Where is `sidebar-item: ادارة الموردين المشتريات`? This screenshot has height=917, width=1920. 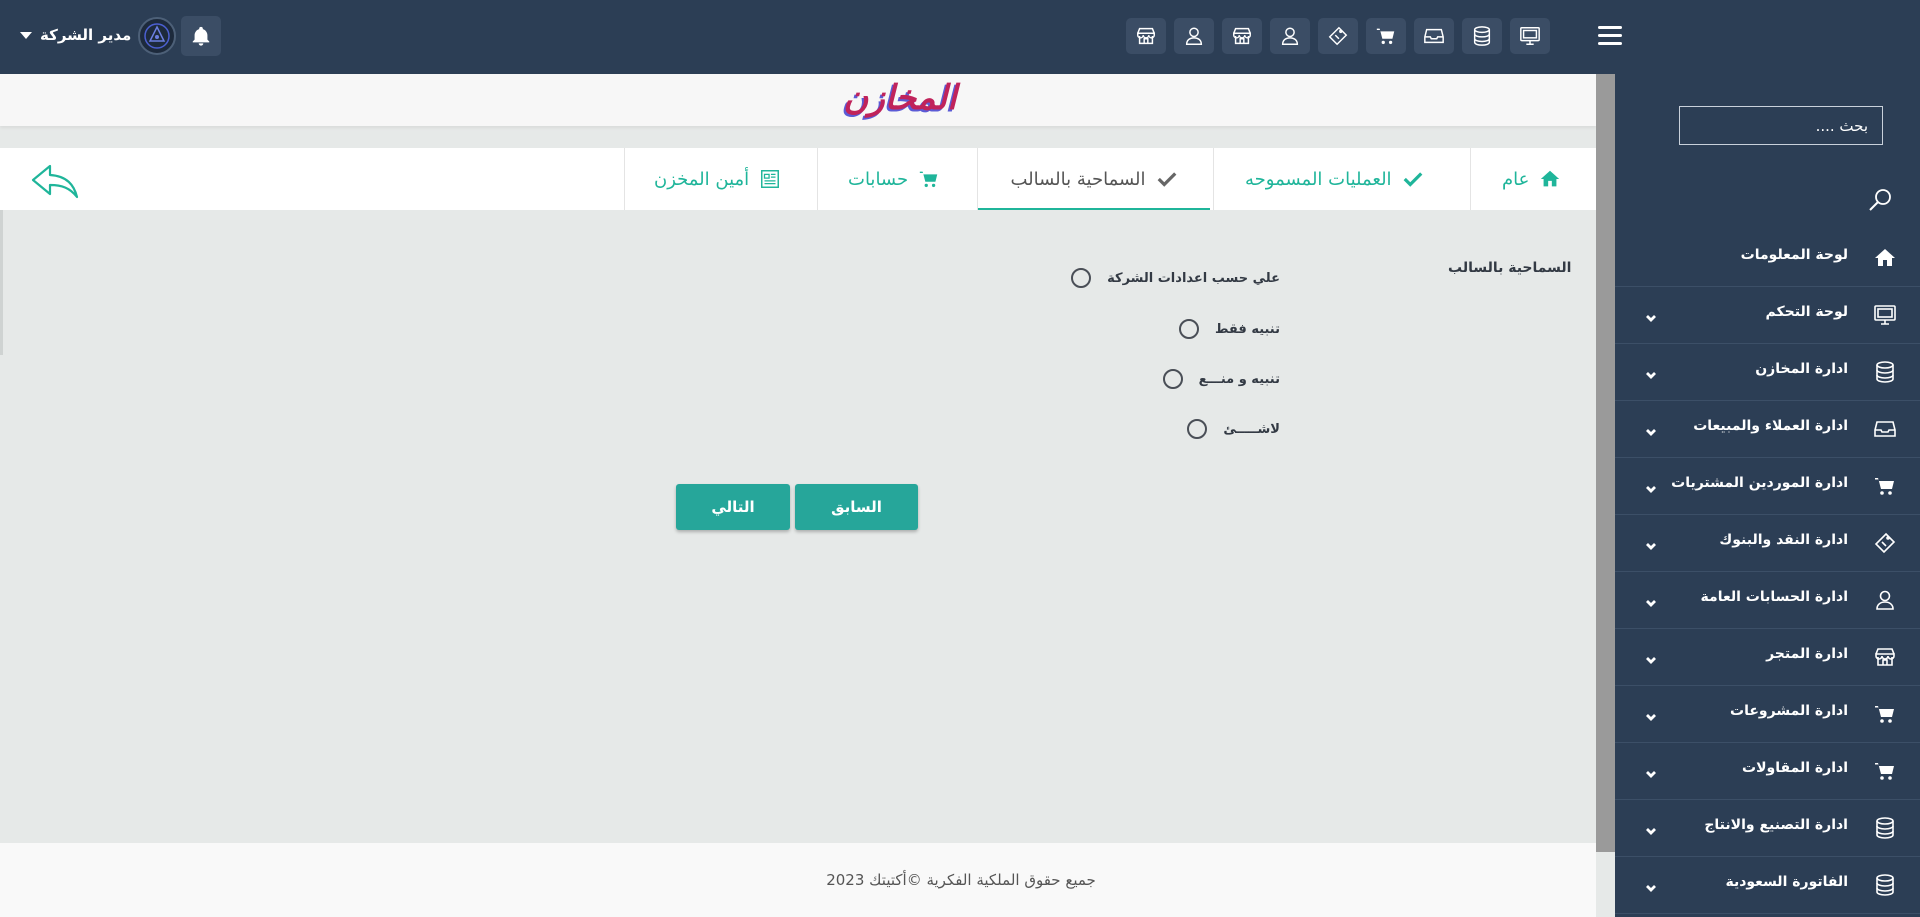
sidebar-item: ادارة الموردين المشتريات is located at coordinates (1767, 486).